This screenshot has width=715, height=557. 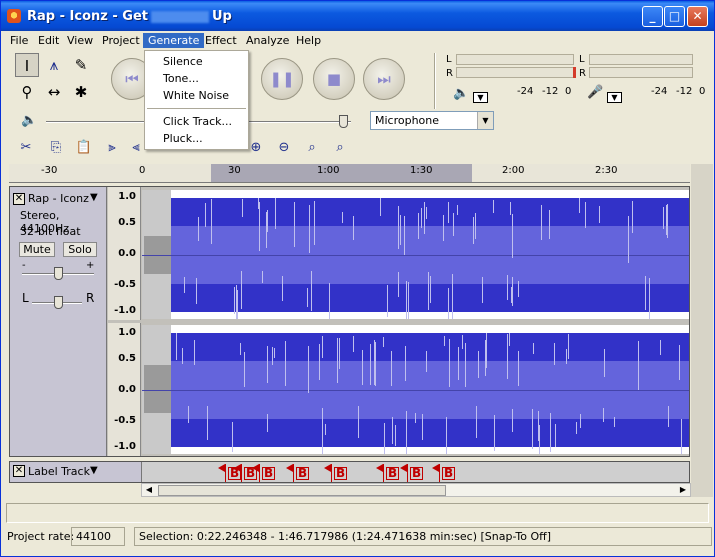 I want to click on menu-project: Project, so click(x=121, y=40).